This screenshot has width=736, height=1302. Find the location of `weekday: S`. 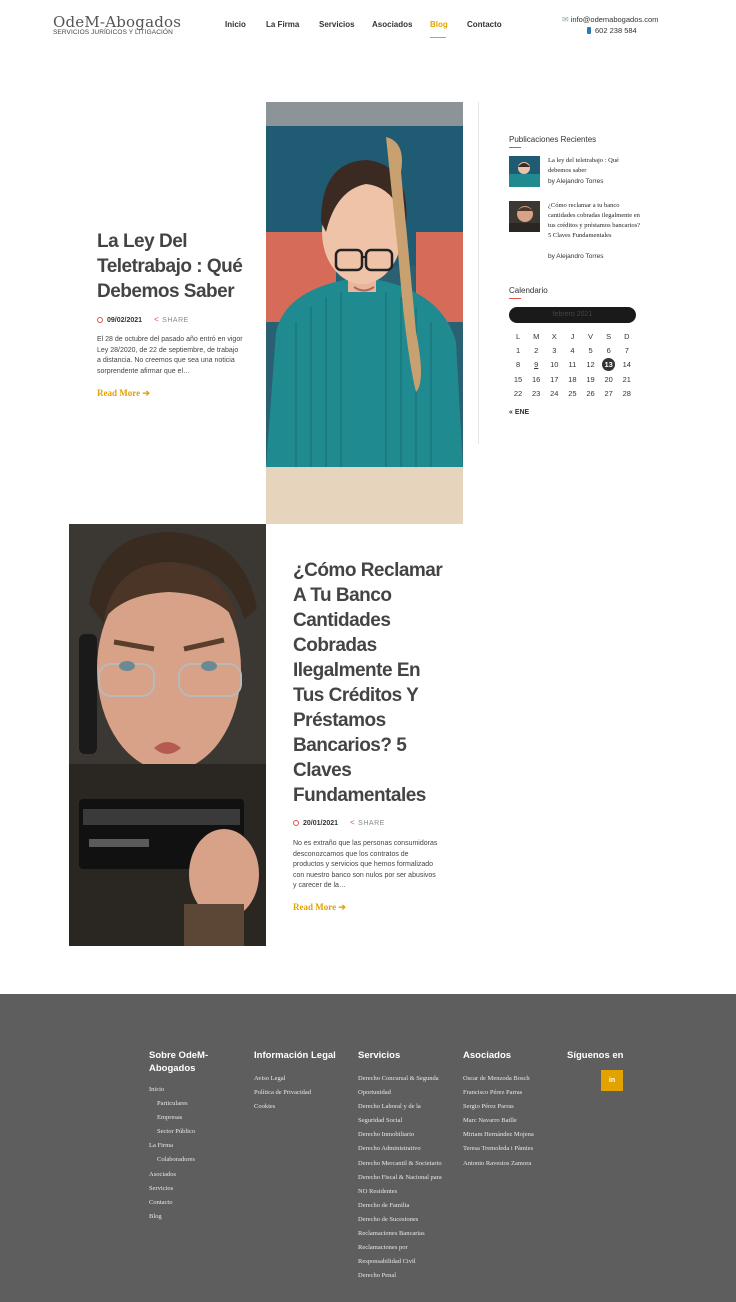

weekday: S is located at coordinates (609, 336).